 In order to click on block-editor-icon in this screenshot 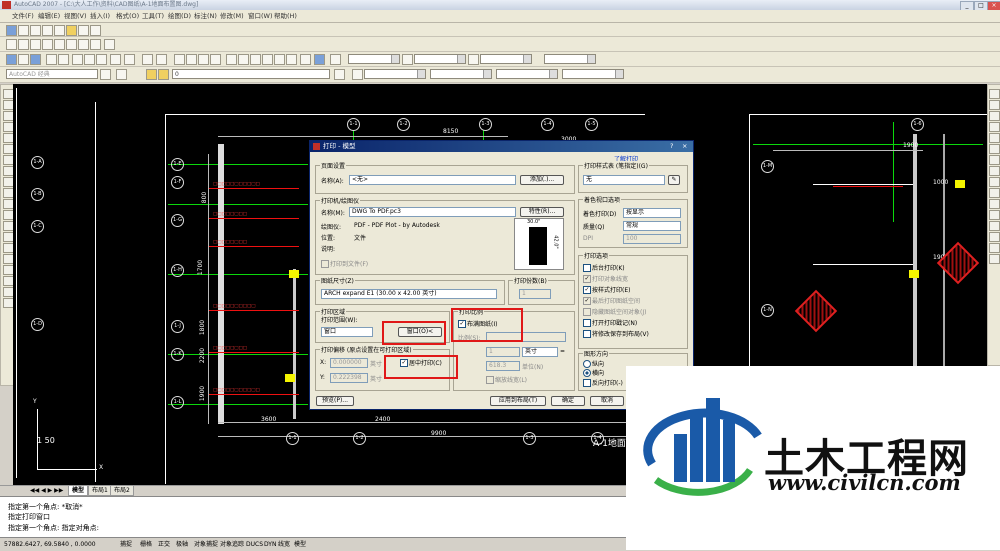, I will do `click(129, 59)`.